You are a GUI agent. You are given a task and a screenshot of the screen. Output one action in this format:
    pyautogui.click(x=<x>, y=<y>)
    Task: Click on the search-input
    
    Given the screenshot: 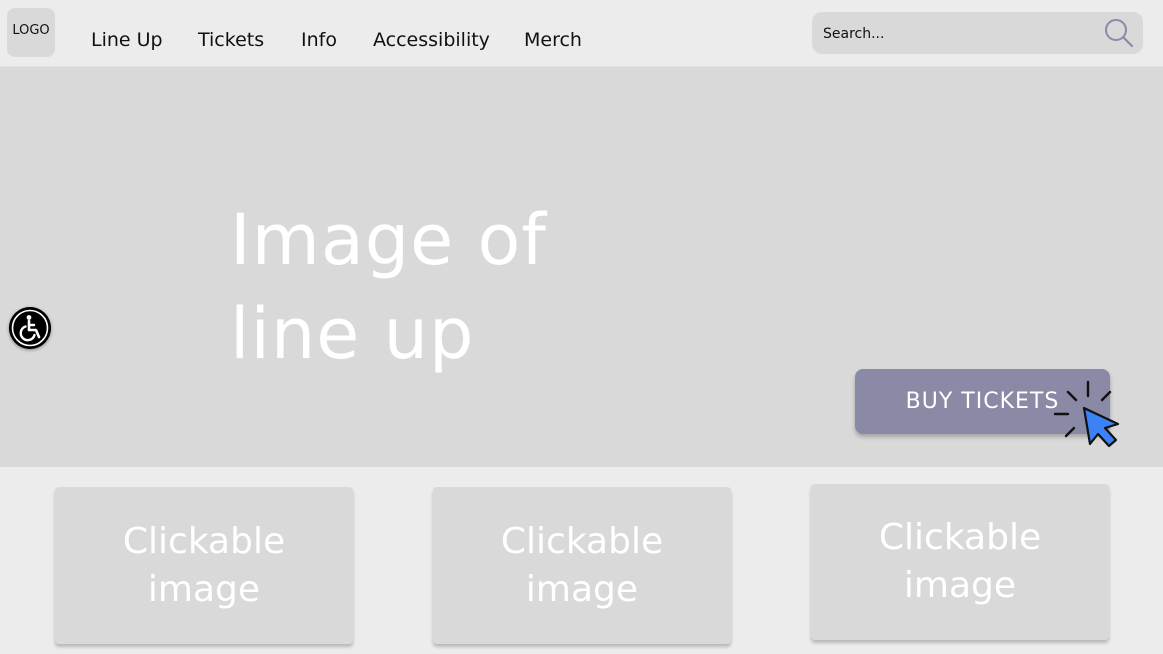 What is the action you would take?
    pyautogui.click(x=958, y=34)
    